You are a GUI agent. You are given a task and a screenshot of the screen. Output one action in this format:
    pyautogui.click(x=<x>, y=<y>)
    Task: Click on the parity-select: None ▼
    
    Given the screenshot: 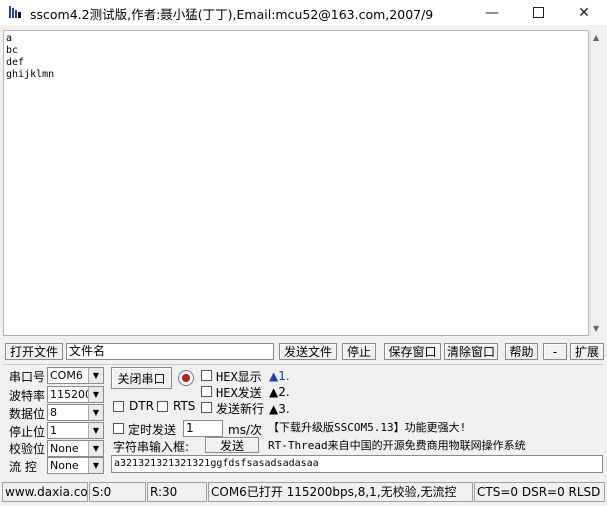 What is the action you would take?
    pyautogui.click(x=75, y=448)
    